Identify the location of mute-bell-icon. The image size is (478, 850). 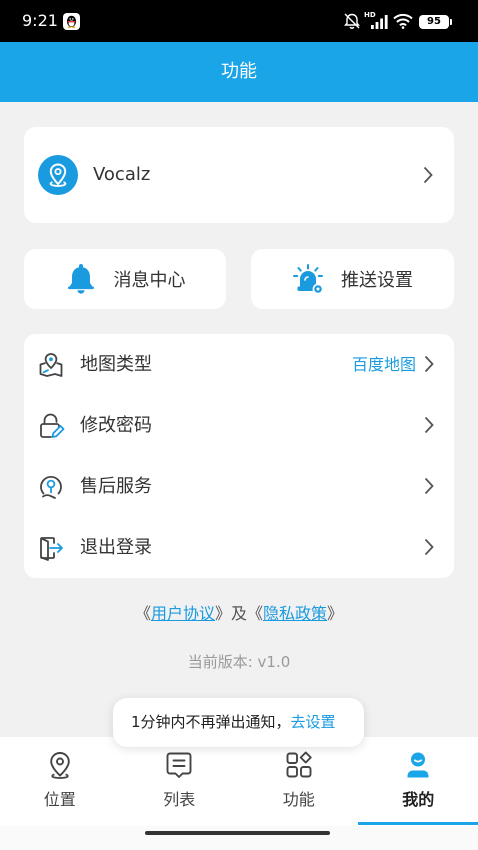
(352, 21).